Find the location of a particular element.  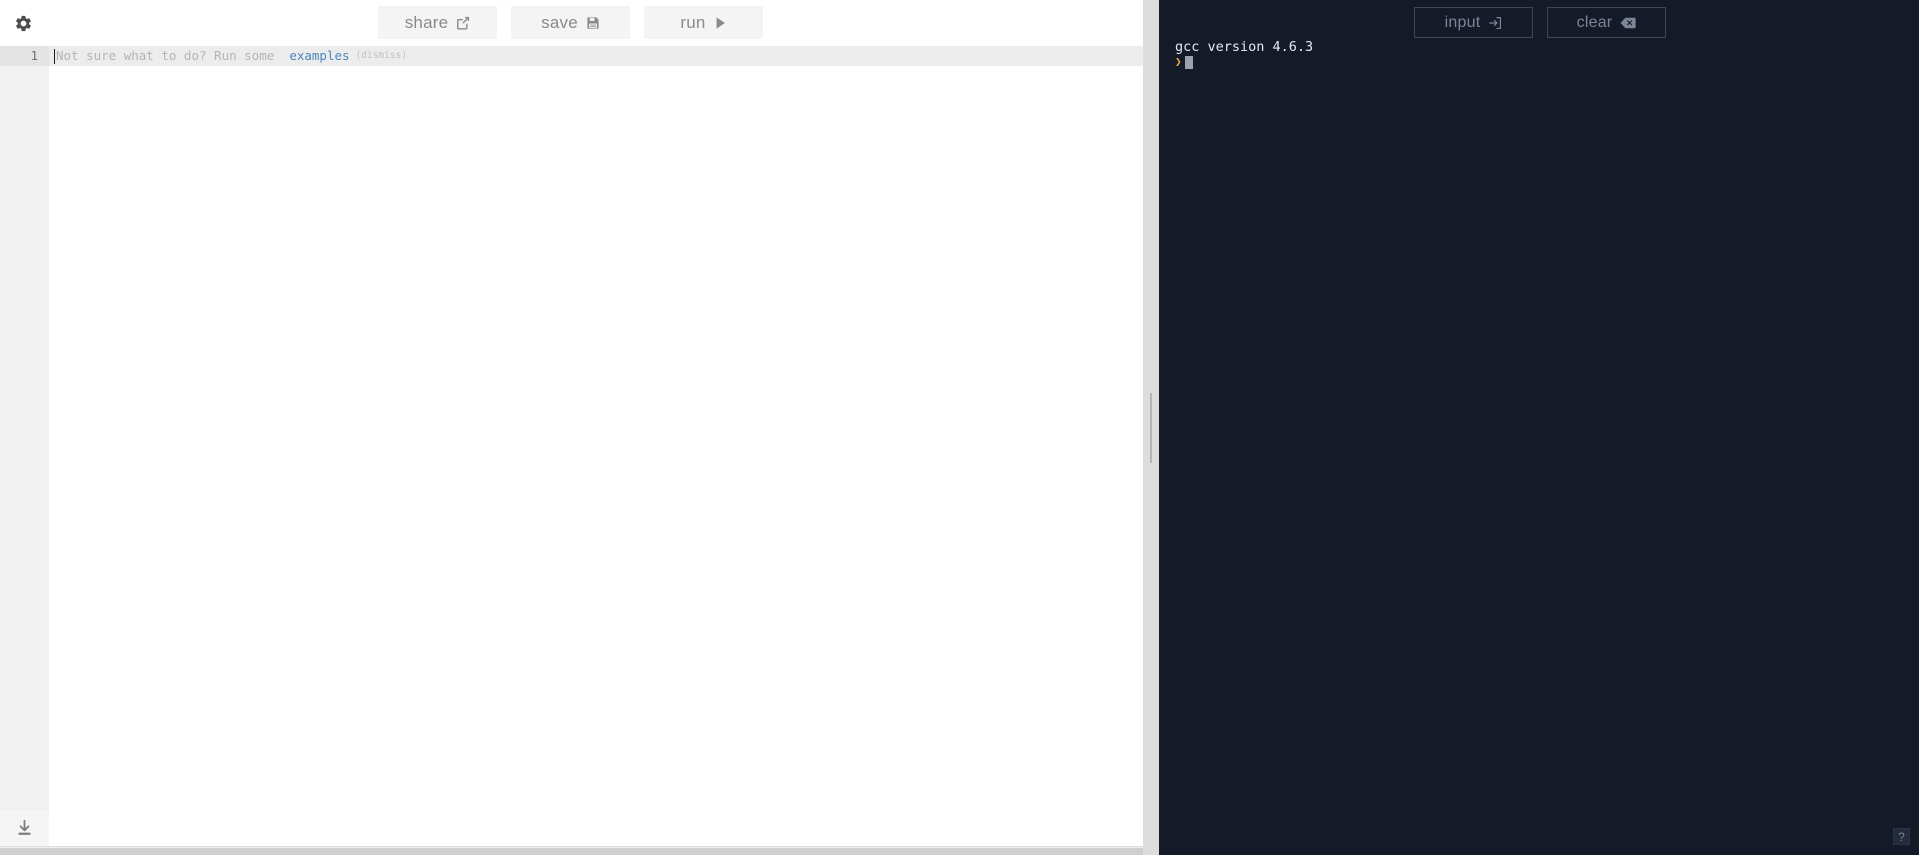

console-prompt-line: ❯ is located at coordinates (1542, 62).